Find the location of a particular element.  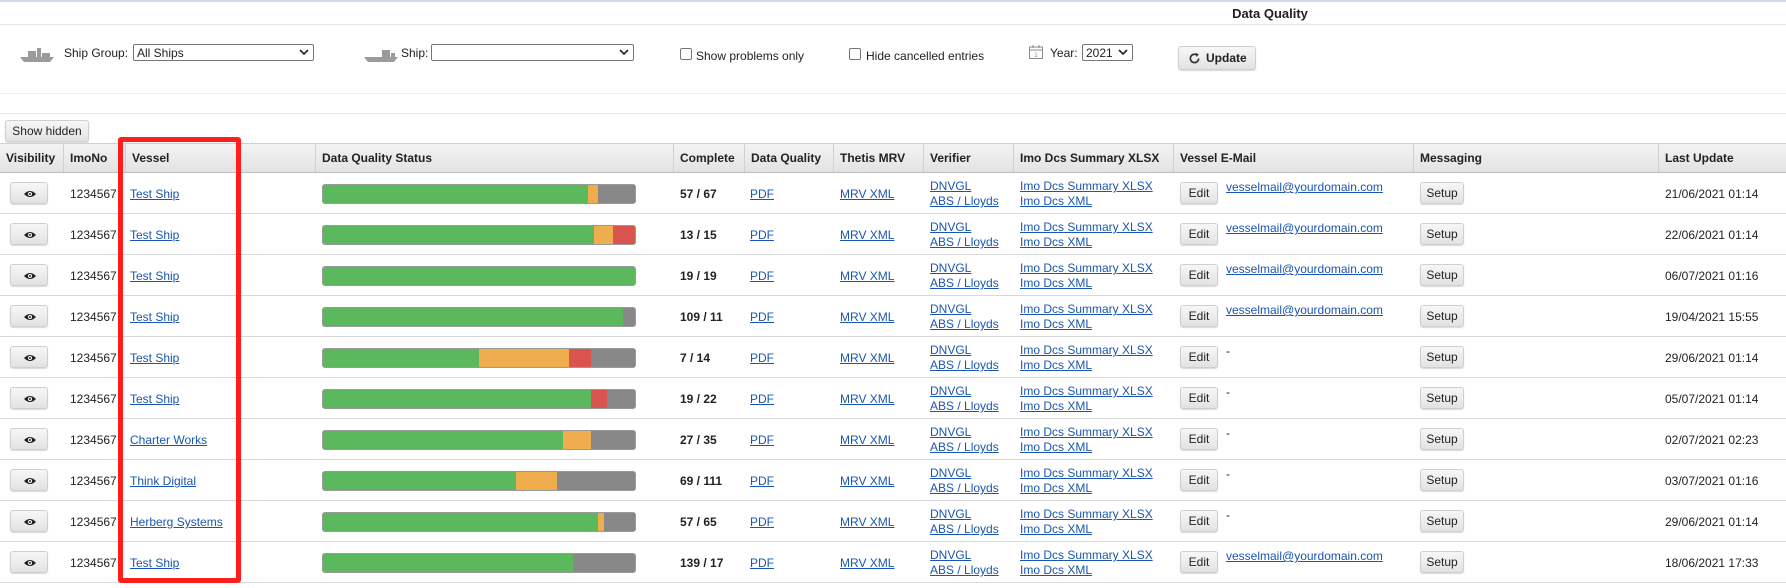

col-data-quality-status: Data Quality Status is located at coordinates (494, 158).